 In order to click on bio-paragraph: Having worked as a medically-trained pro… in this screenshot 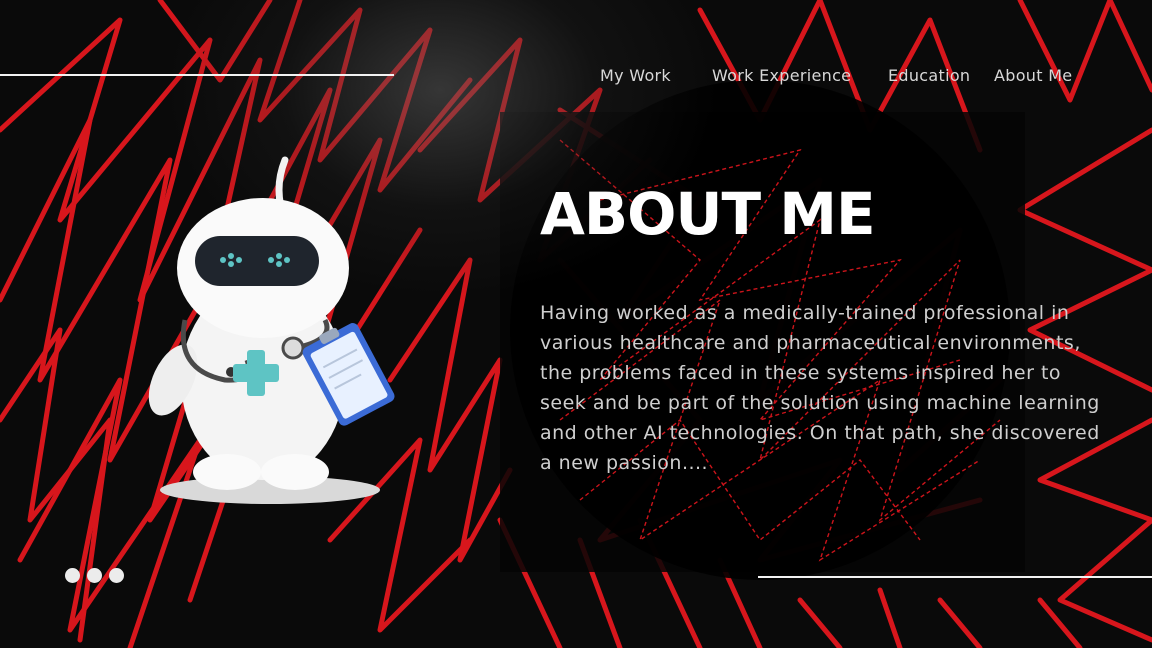, I will do `click(820, 388)`.